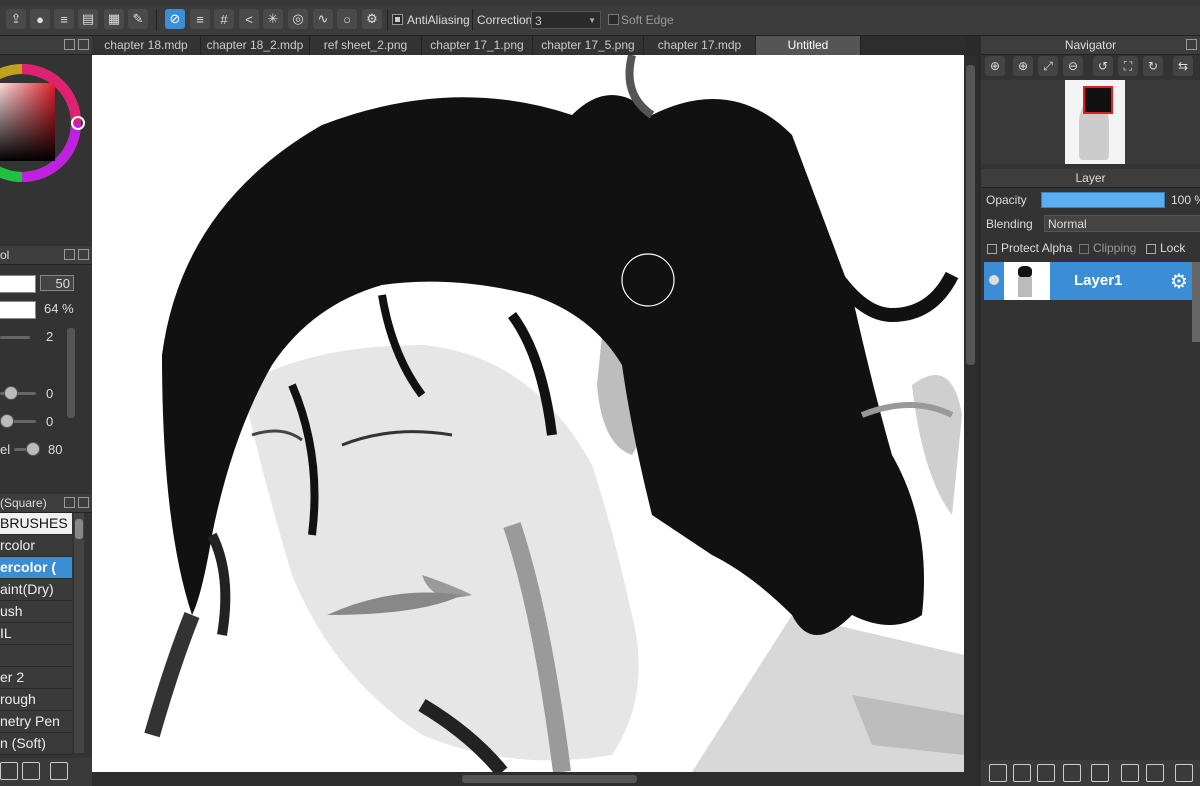 This screenshot has height=786, width=1200. Describe the element at coordinates (36, 546) in the screenshot. I see `brush-list-item: rcolor` at that location.